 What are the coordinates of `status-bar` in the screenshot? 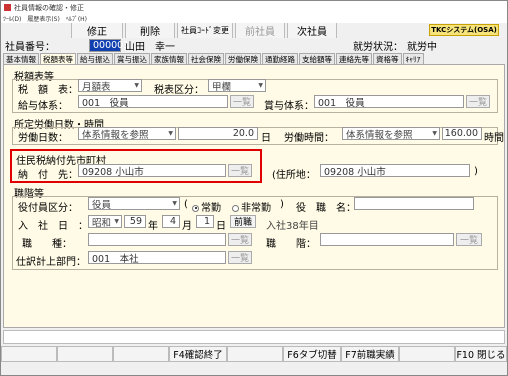 It's located at (254, 337).